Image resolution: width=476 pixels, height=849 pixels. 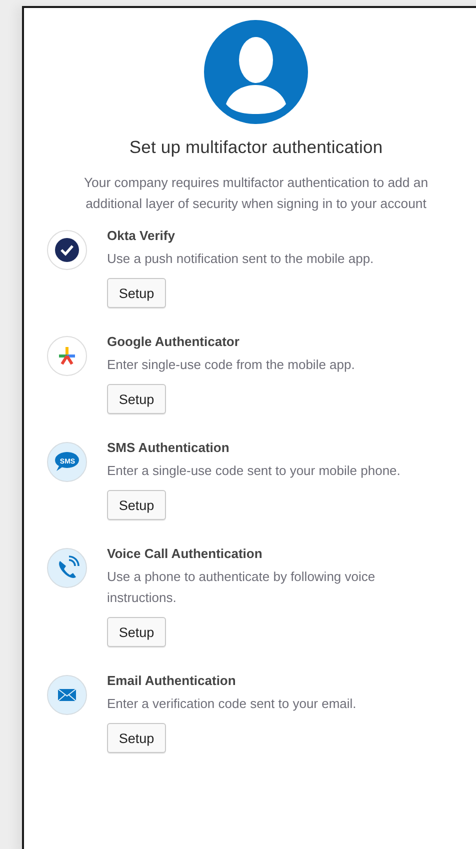 I want to click on factor-description: Use a phone to authenticate by following voice instructions., so click(x=241, y=587).